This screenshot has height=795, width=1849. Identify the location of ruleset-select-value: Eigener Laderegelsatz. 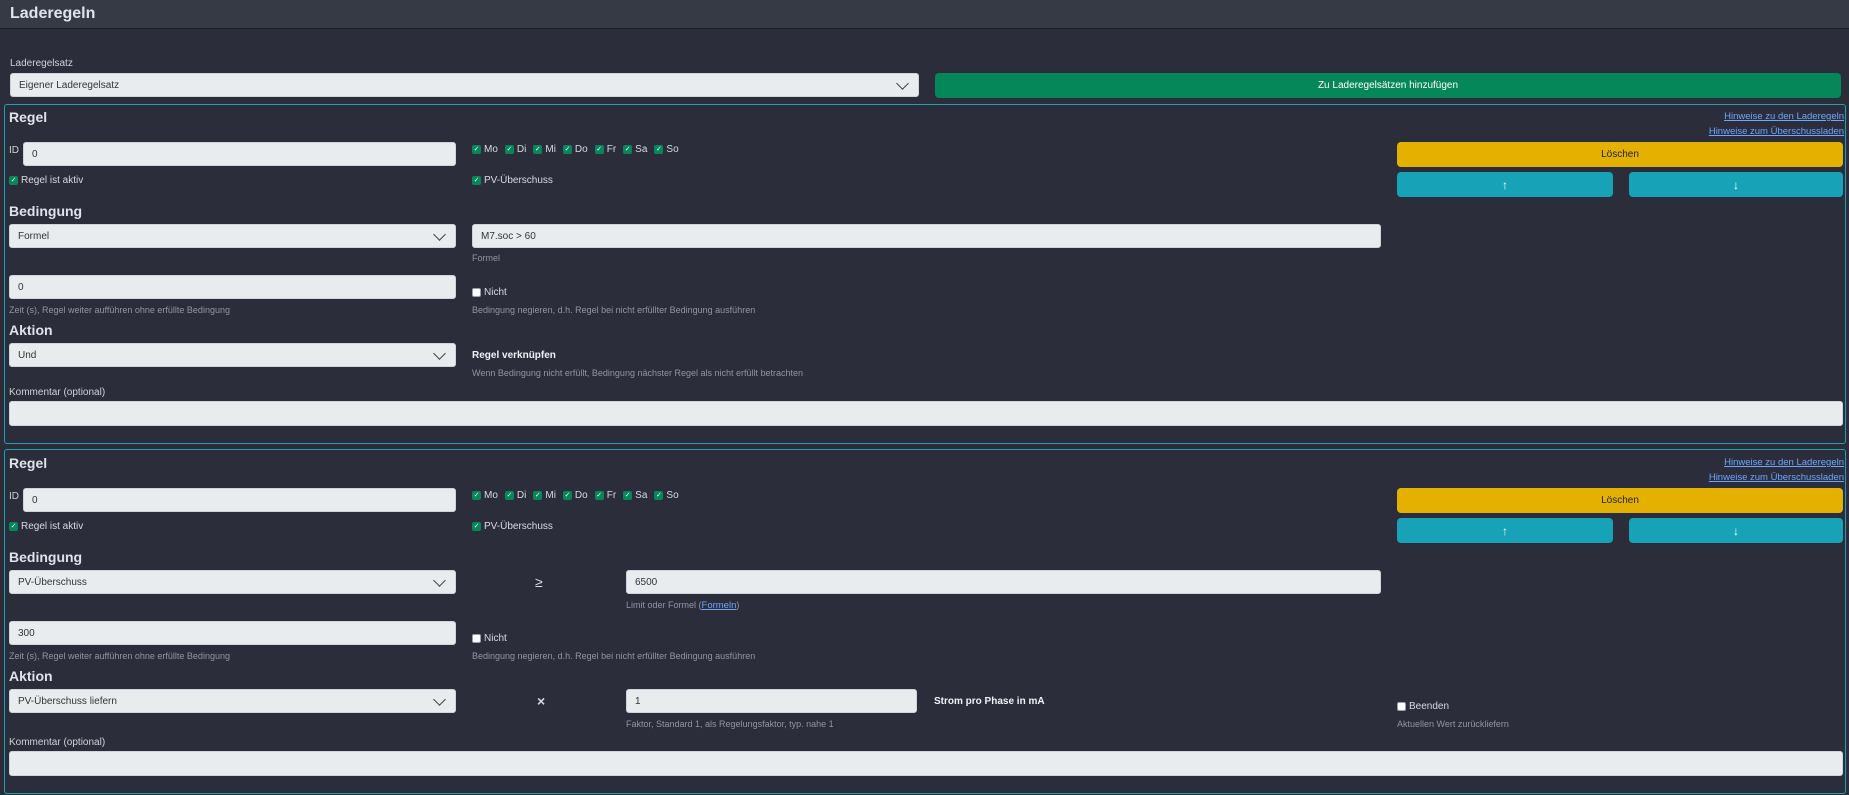
(69, 85).